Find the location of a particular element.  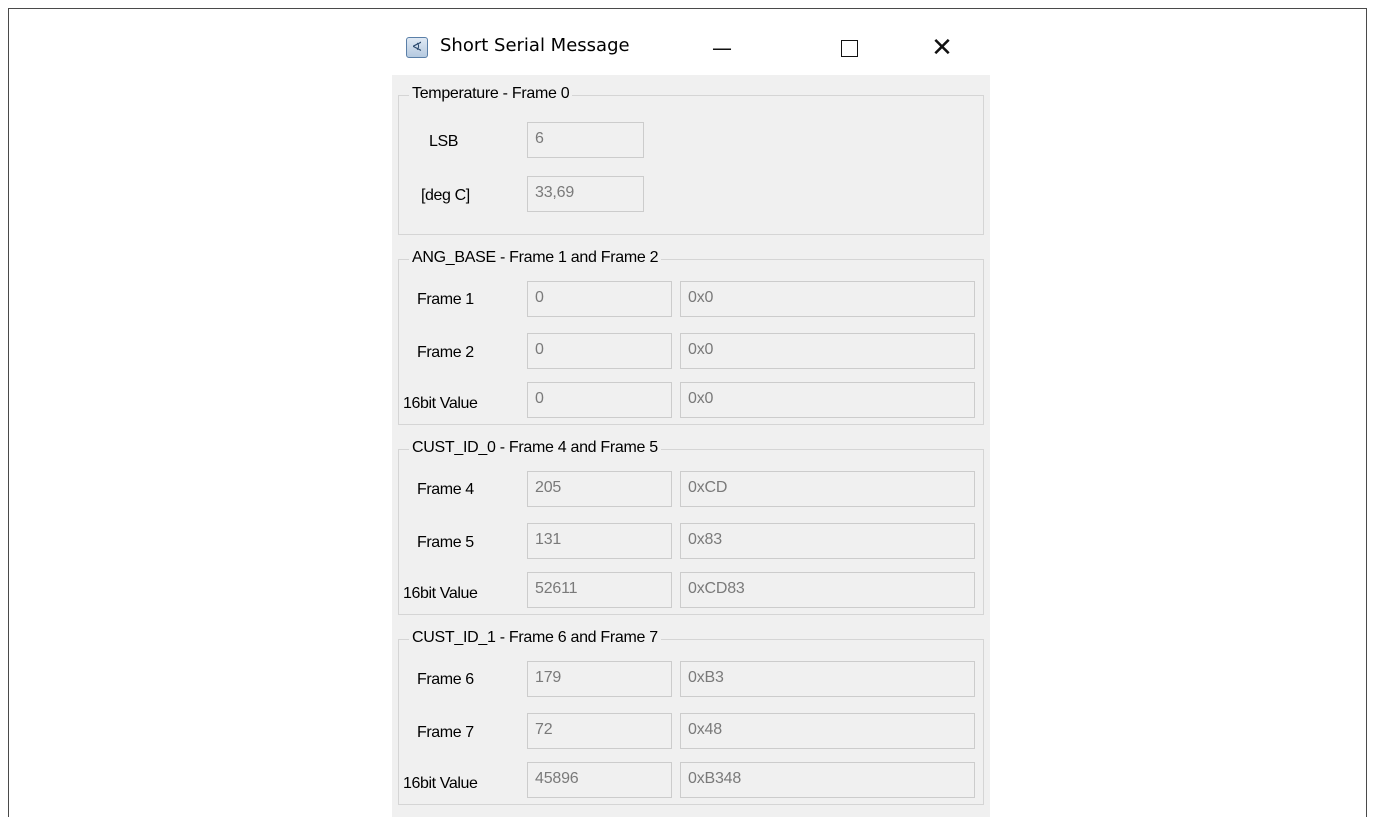

close-icon: ✕ is located at coordinates (942, 48).